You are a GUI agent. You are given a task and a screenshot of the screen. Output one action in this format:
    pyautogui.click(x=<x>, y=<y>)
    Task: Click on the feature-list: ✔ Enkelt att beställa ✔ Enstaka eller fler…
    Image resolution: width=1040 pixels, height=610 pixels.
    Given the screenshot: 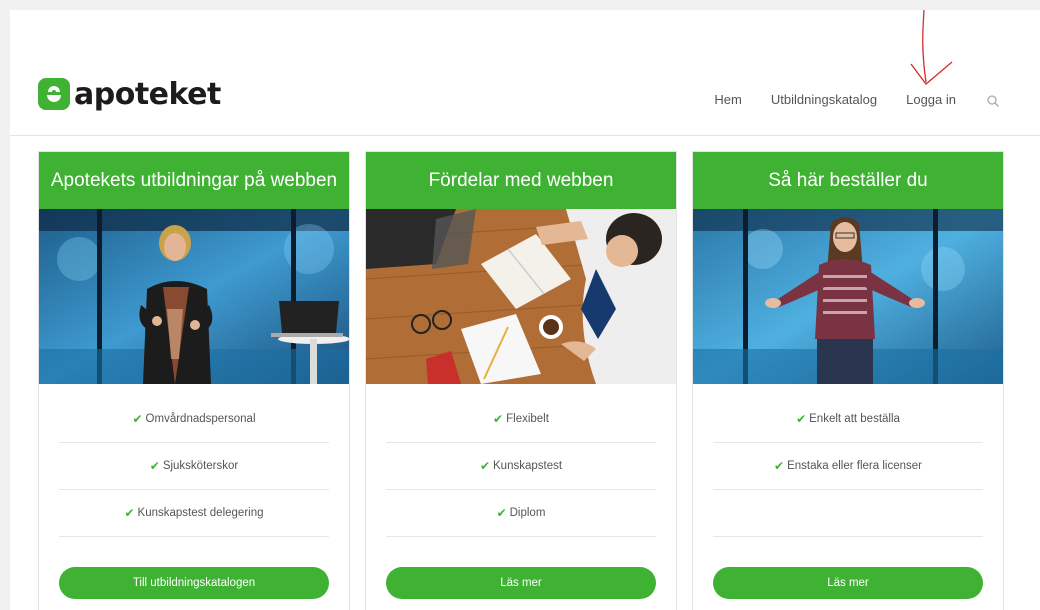 What is the action you would take?
    pyautogui.click(x=848, y=466)
    